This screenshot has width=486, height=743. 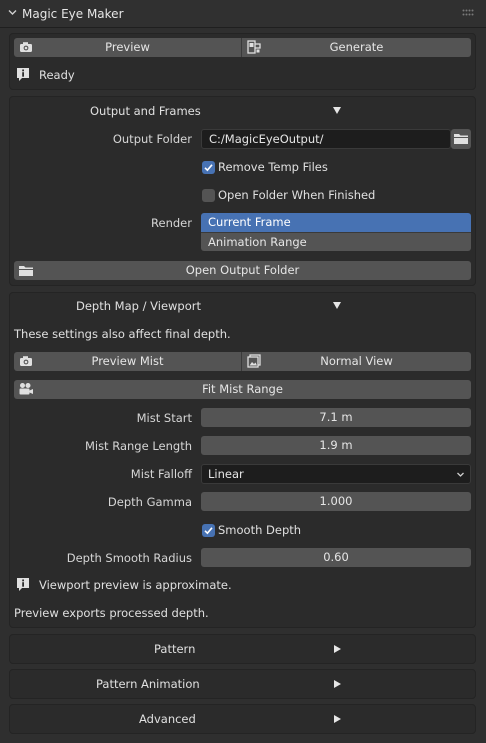 I want to click on drag-grip-icon, so click(x=468, y=13).